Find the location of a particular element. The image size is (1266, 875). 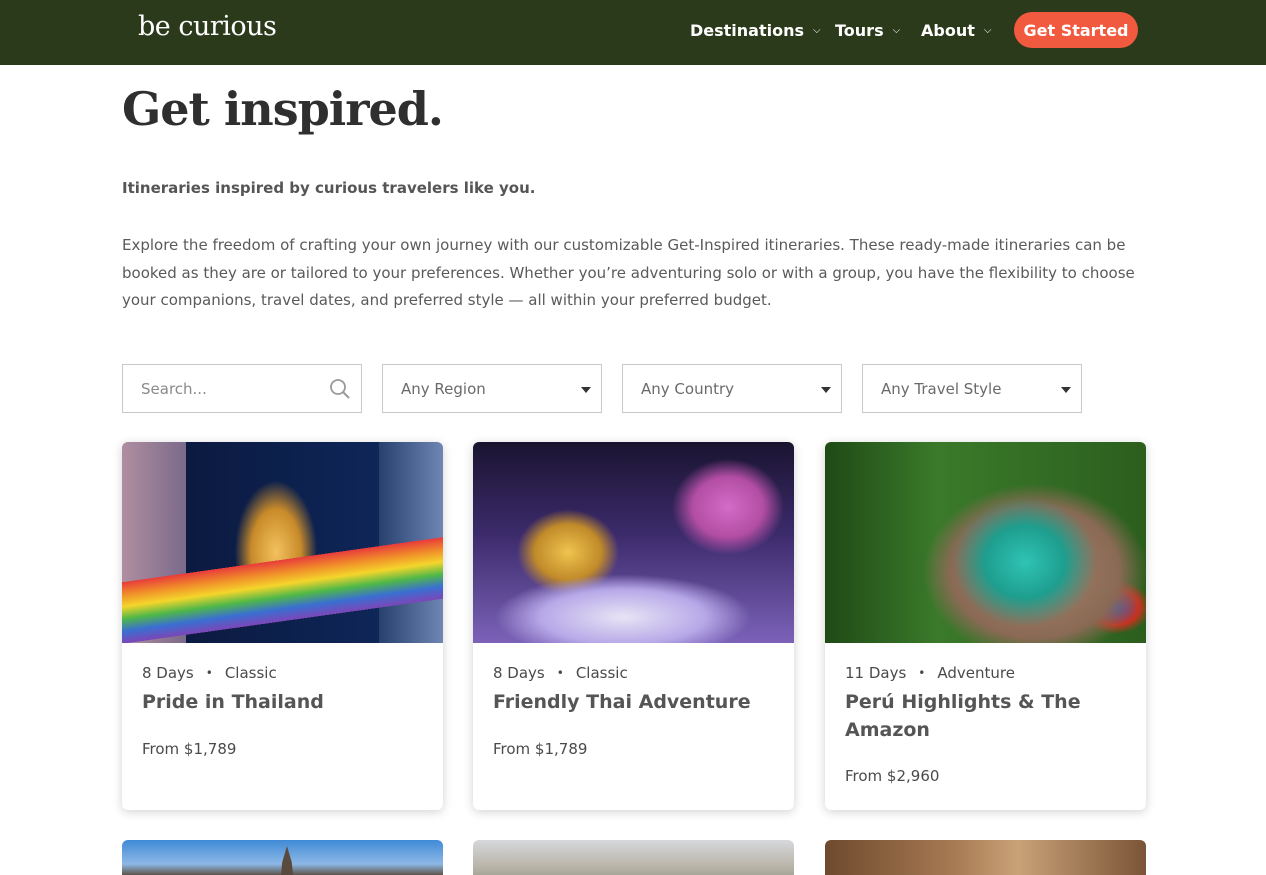

country-select-value: Any Country is located at coordinates (688, 388).